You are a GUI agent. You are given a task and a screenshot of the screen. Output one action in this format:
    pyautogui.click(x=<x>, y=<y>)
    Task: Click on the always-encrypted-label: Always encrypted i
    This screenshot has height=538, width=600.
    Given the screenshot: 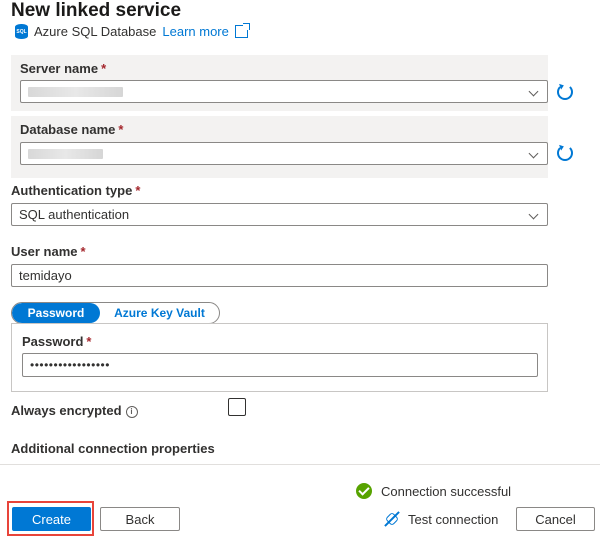 What is the action you would take?
    pyautogui.click(x=74, y=410)
    